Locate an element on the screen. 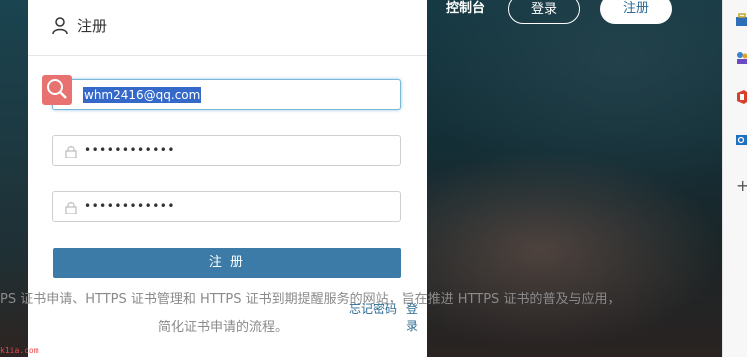 Image resolution: width=747 pixels, height=357 pixels. confirm-password-field: •••••••••••• is located at coordinates (226, 206).